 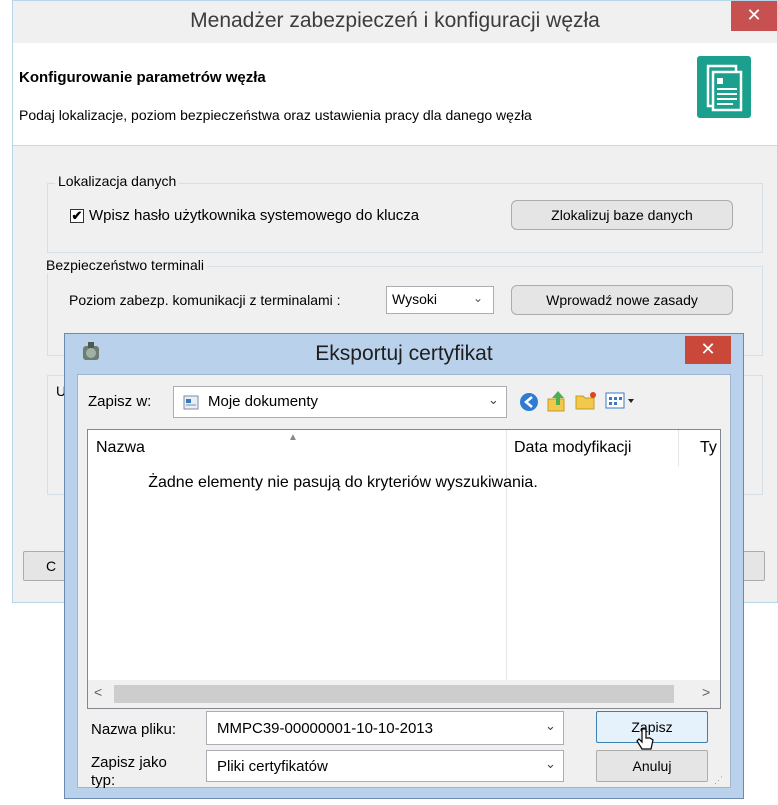 I want to click on resize-grip-icon: ⋰, so click(x=720, y=780).